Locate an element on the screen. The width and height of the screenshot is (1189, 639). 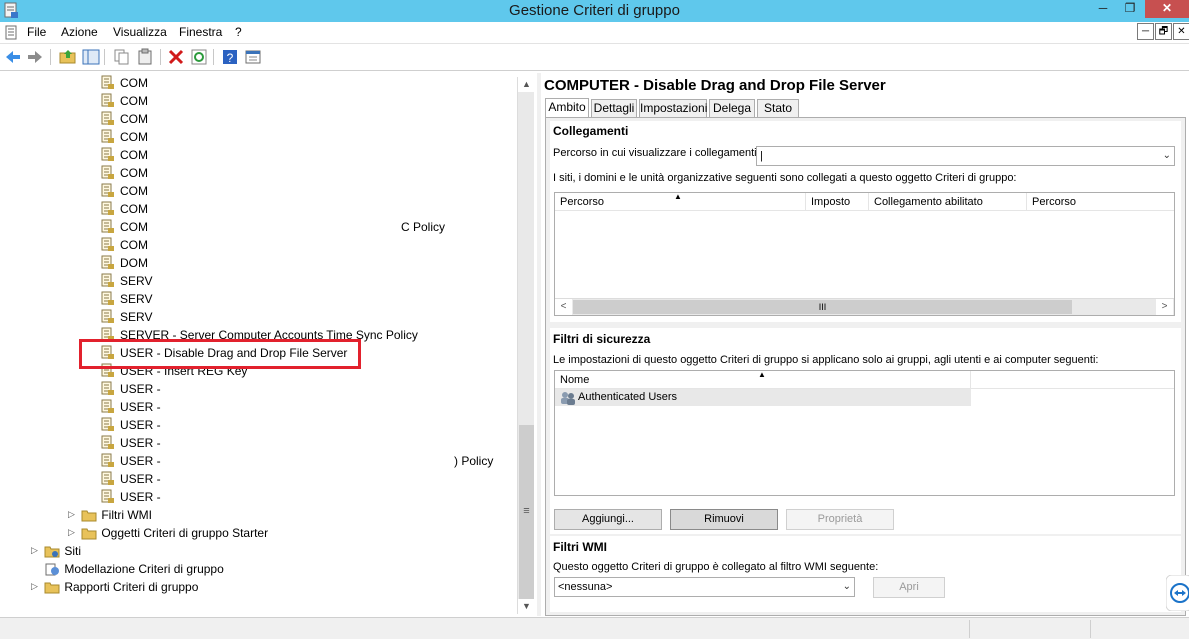
scroll-left-button: < is located at coordinates (563, 307).